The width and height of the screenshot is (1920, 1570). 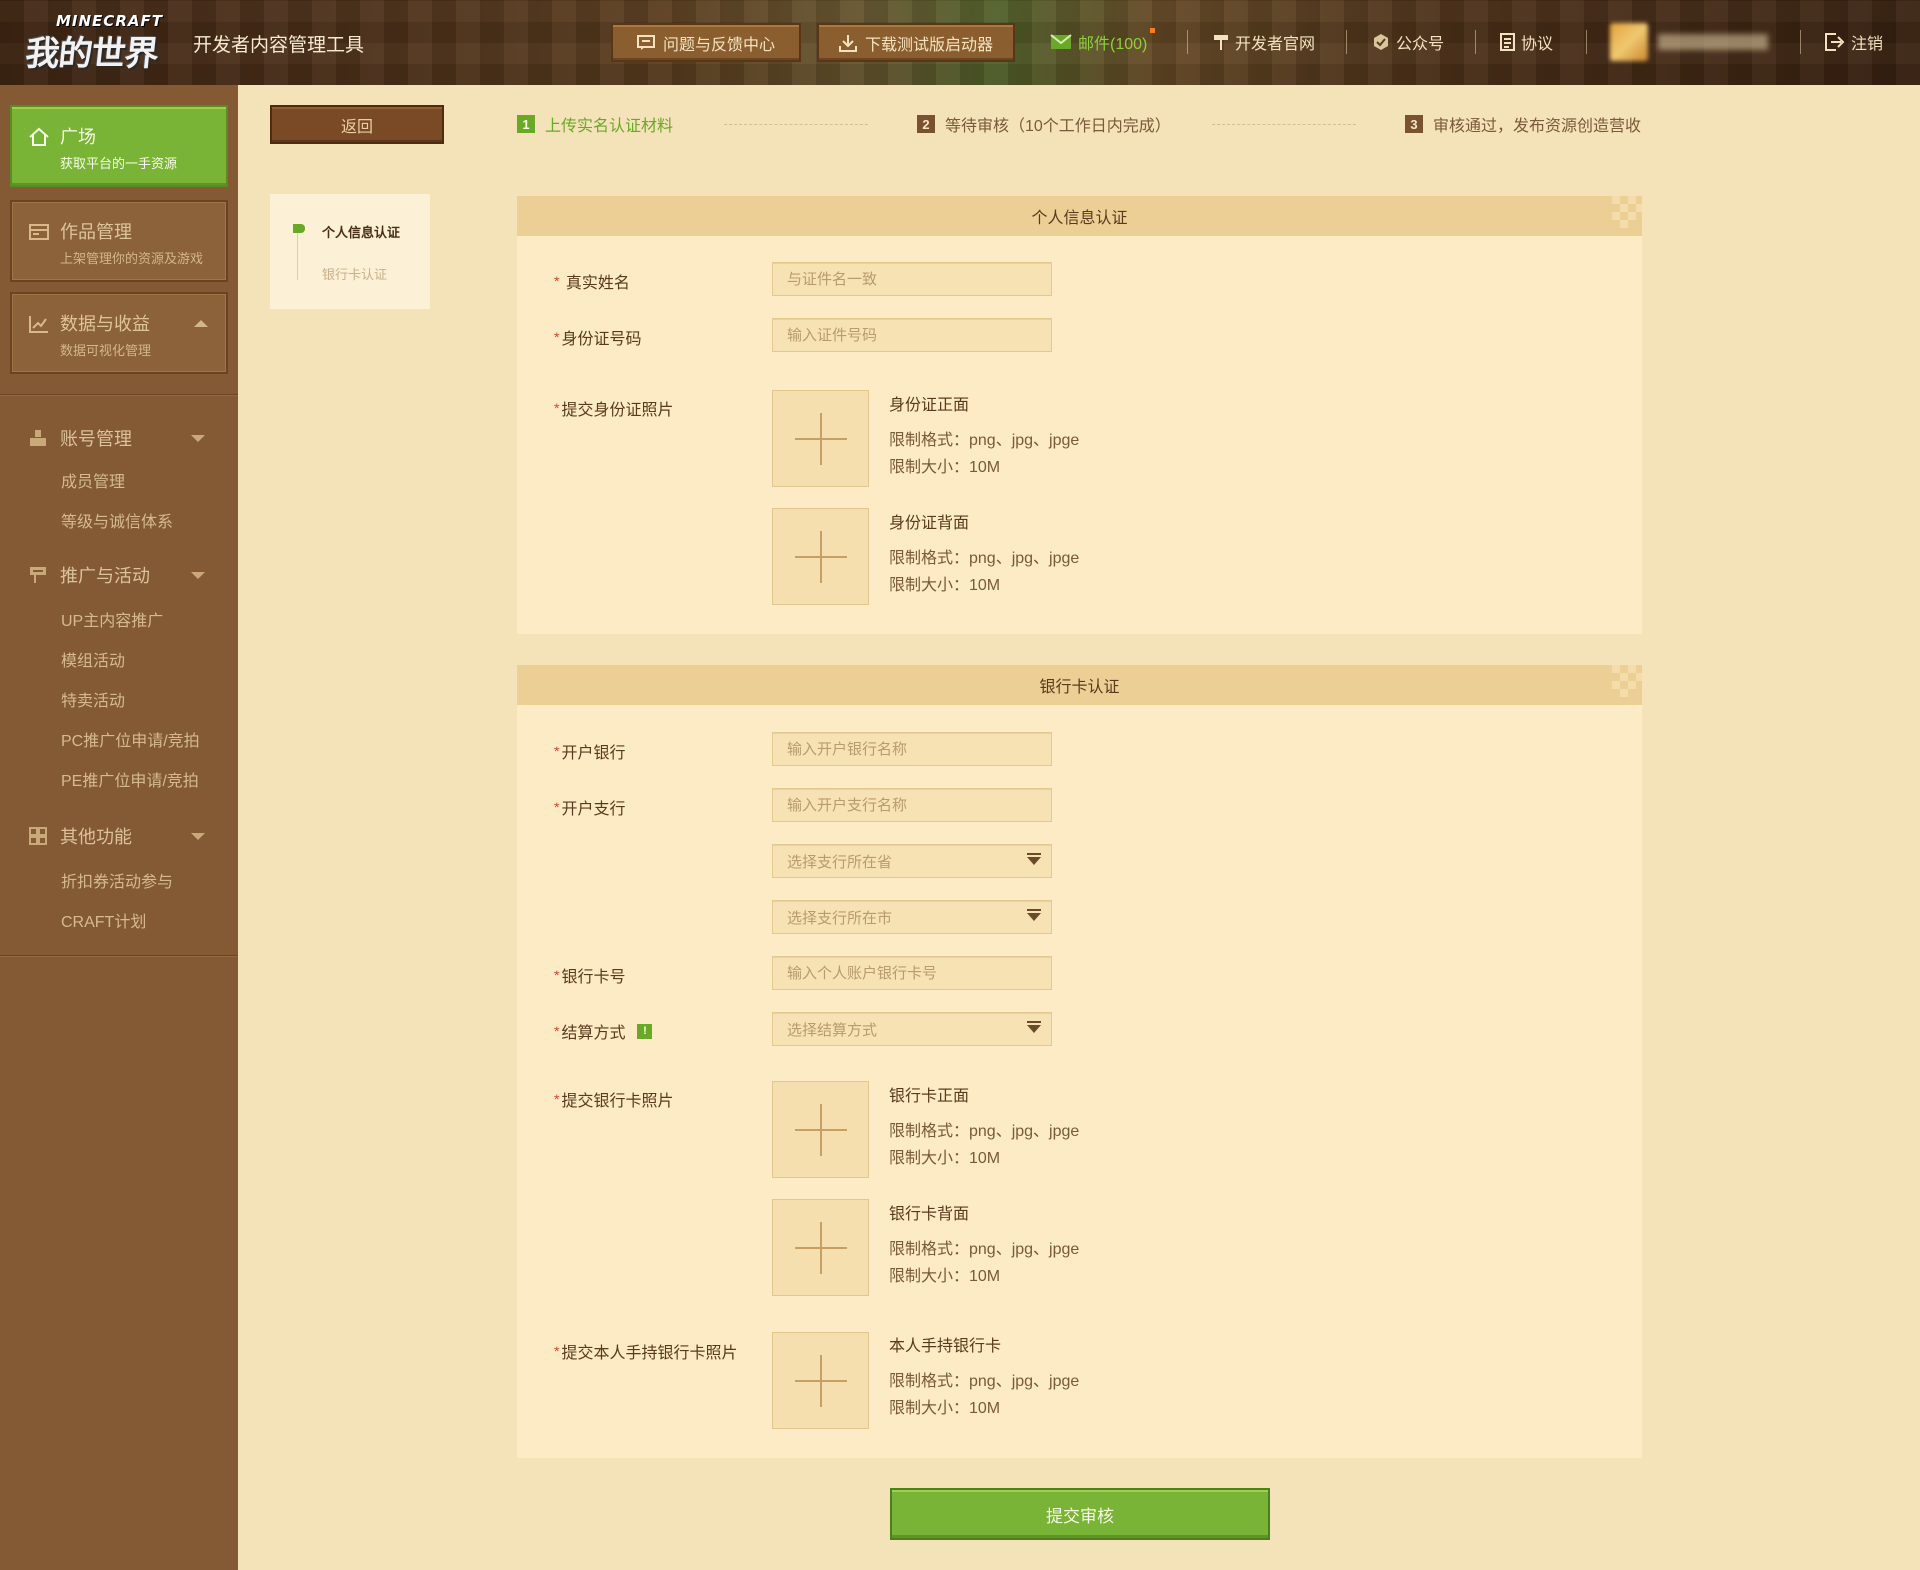 I want to click on sidebar-item-mod-events: 模组活动, so click(x=93, y=659).